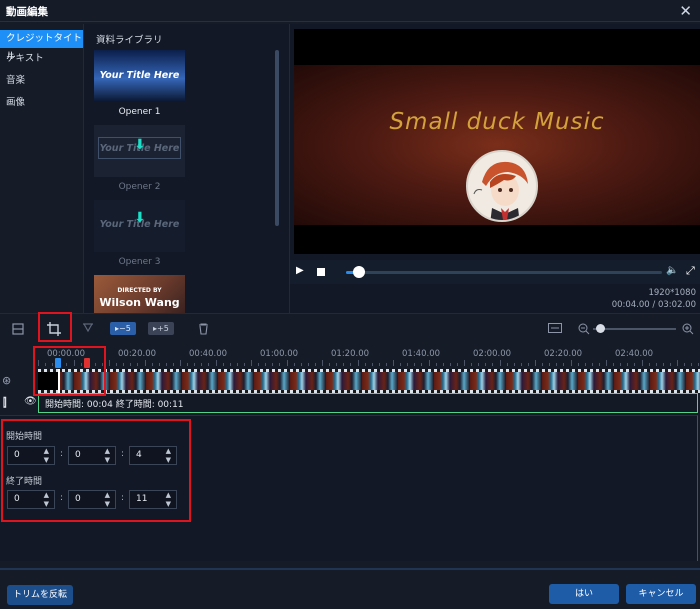  I want to click on stepper-value: 0, so click(78, 455).